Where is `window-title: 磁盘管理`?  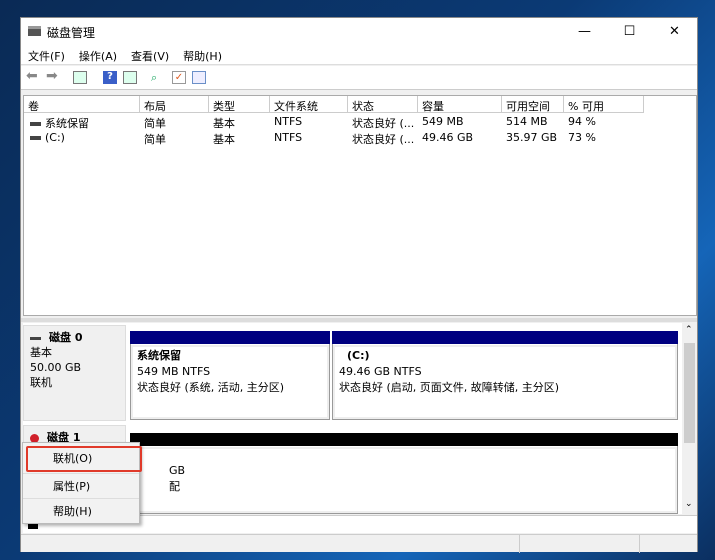 window-title: 磁盘管理 is located at coordinates (71, 33).